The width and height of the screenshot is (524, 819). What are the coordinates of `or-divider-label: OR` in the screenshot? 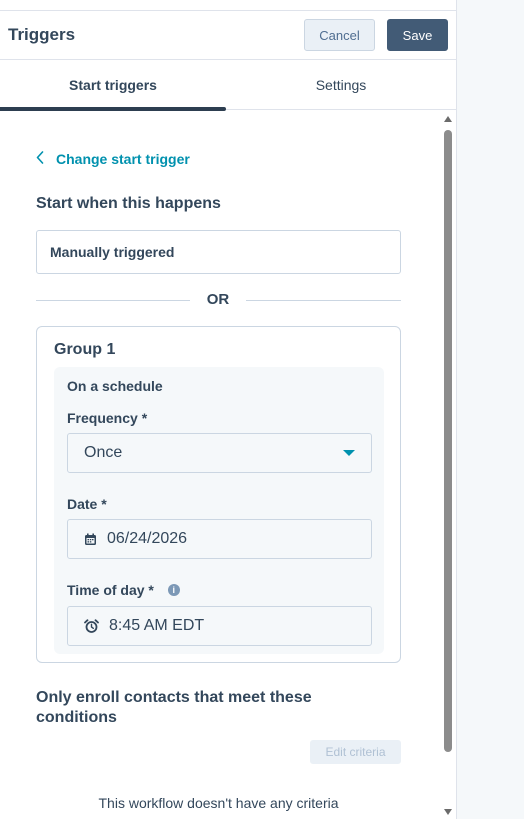 It's located at (218, 299).